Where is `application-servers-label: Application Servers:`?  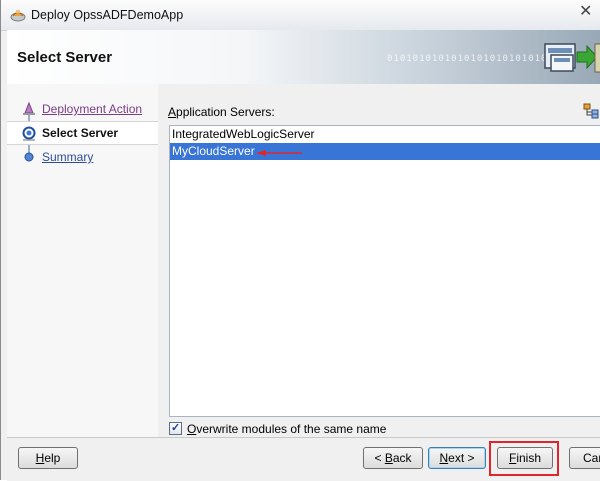
application-servers-label: Application Servers: is located at coordinates (221, 112).